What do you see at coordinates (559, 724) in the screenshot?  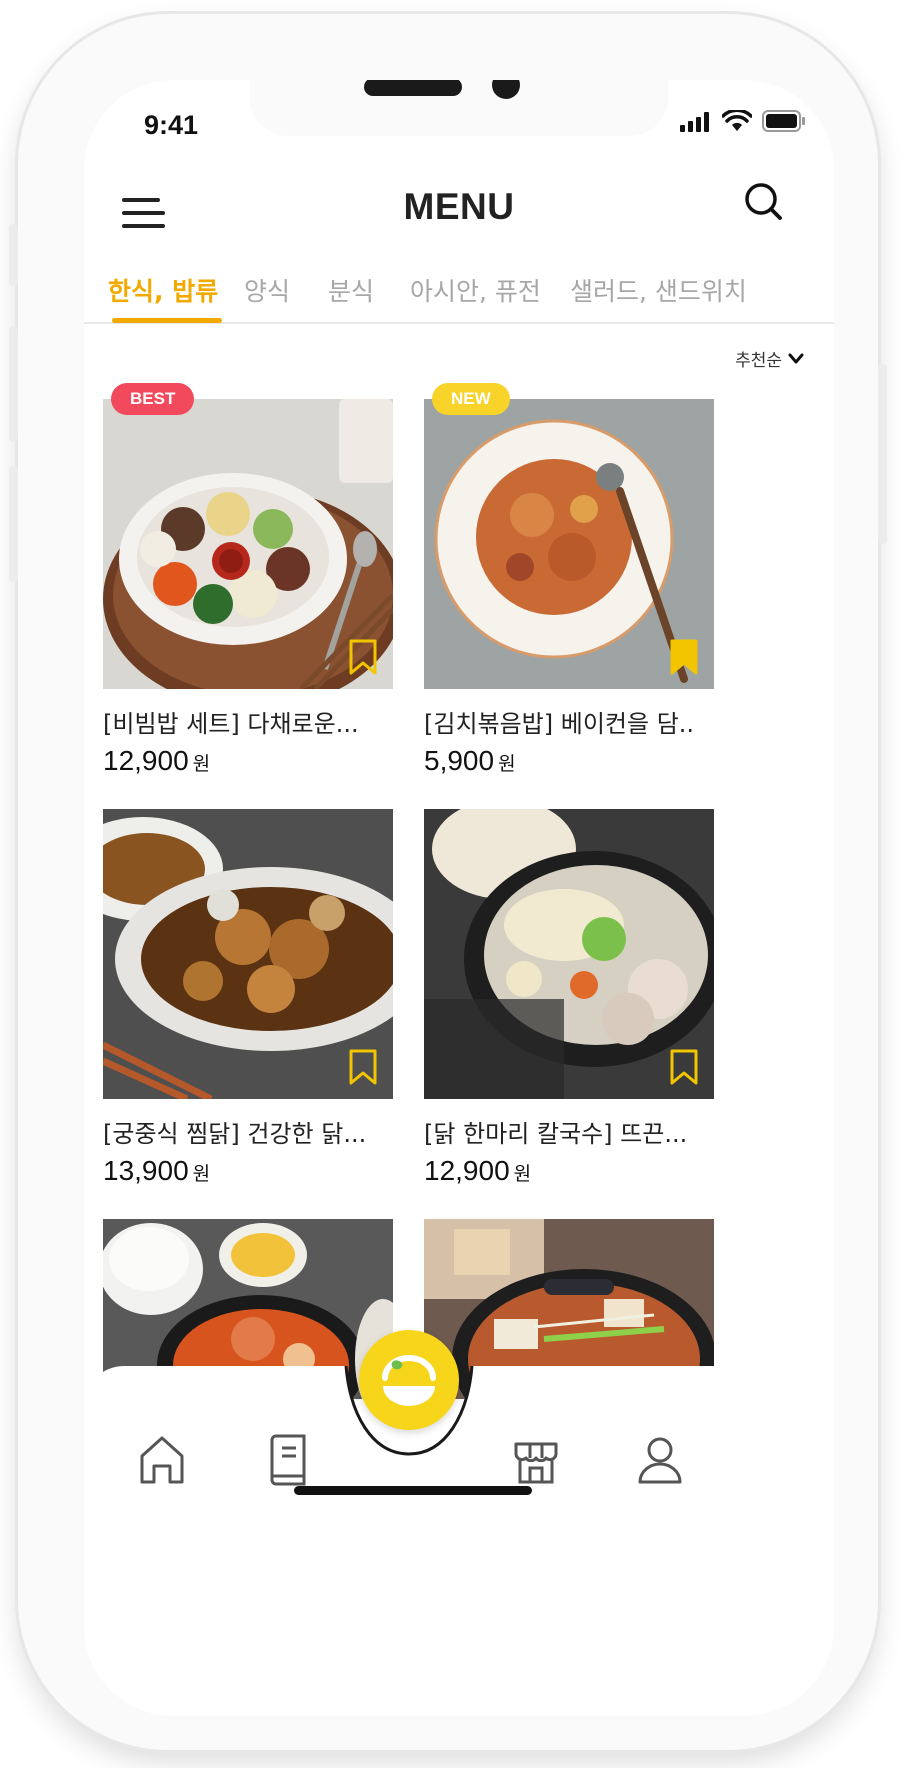 I see `product-name: [김치볶음밥] 베이컨을 담..` at bounding box center [559, 724].